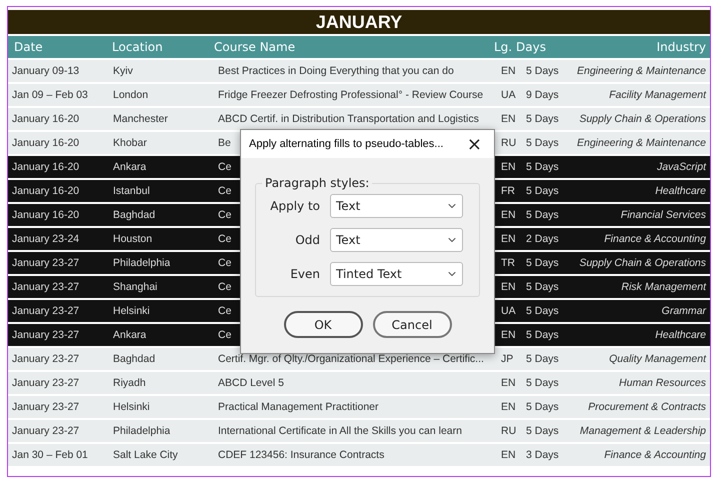  Describe the element at coordinates (129, 383) in the screenshot. I see `table-cell-text: Riyadh` at that location.